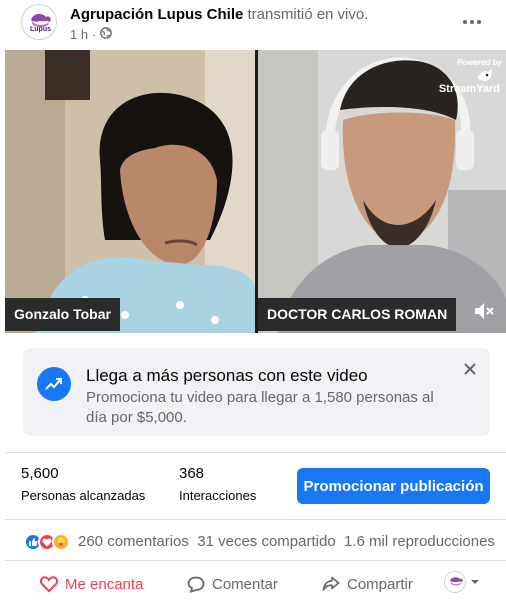  What do you see at coordinates (83, 495) in the screenshot?
I see `reach-label: Personas alcanzadas` at bounding box center [83, 495].